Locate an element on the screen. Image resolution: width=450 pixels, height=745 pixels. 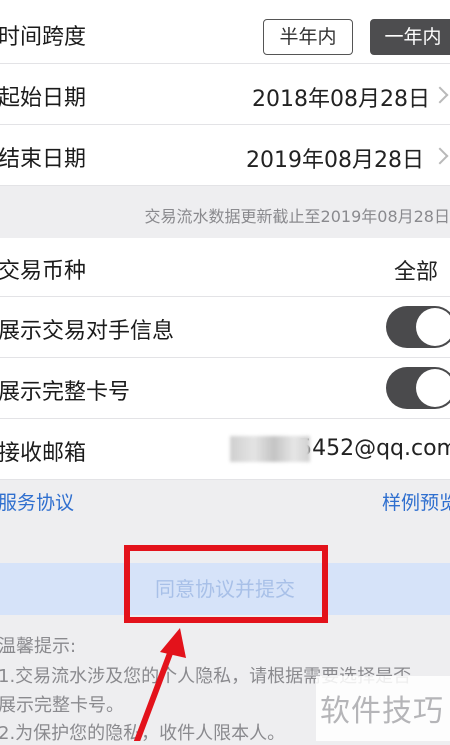
watermark-text: 软件技巧 is located at coordinates (382, 711).